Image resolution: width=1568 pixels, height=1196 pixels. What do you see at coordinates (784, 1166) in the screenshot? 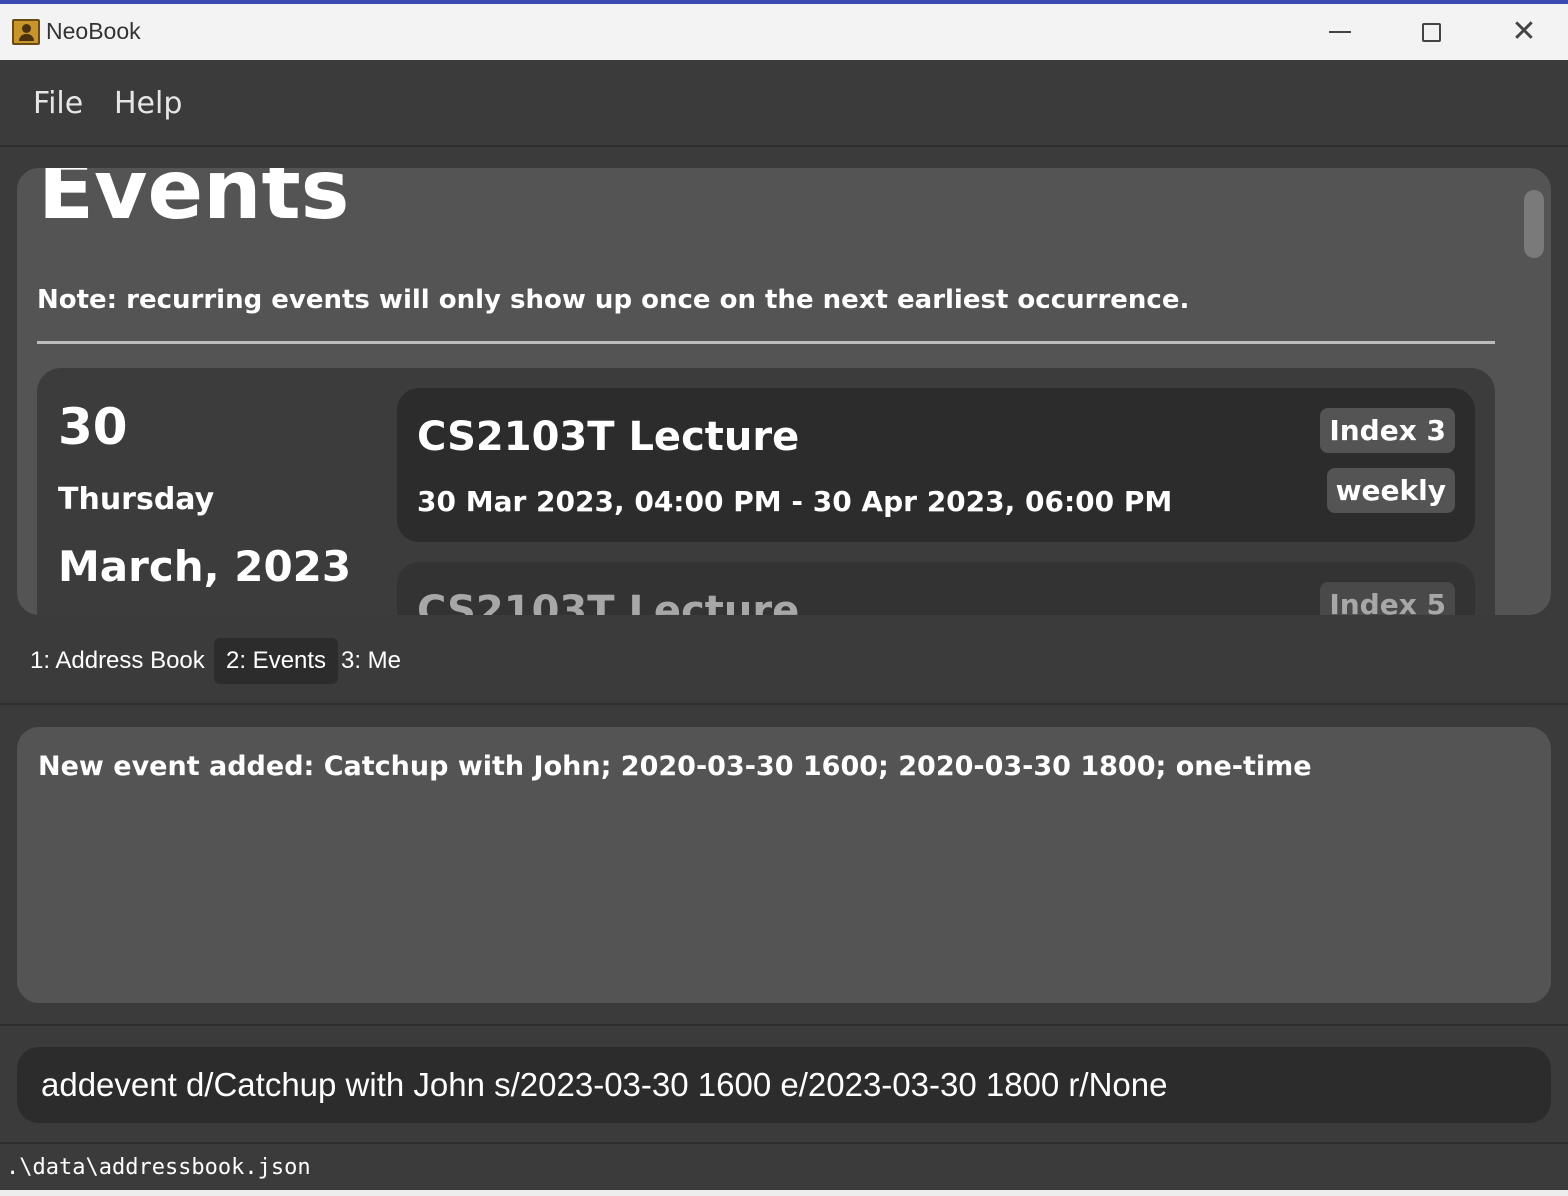
I see `status-bar: .\data\addressbook.json` at bounding box center [784, 1166].